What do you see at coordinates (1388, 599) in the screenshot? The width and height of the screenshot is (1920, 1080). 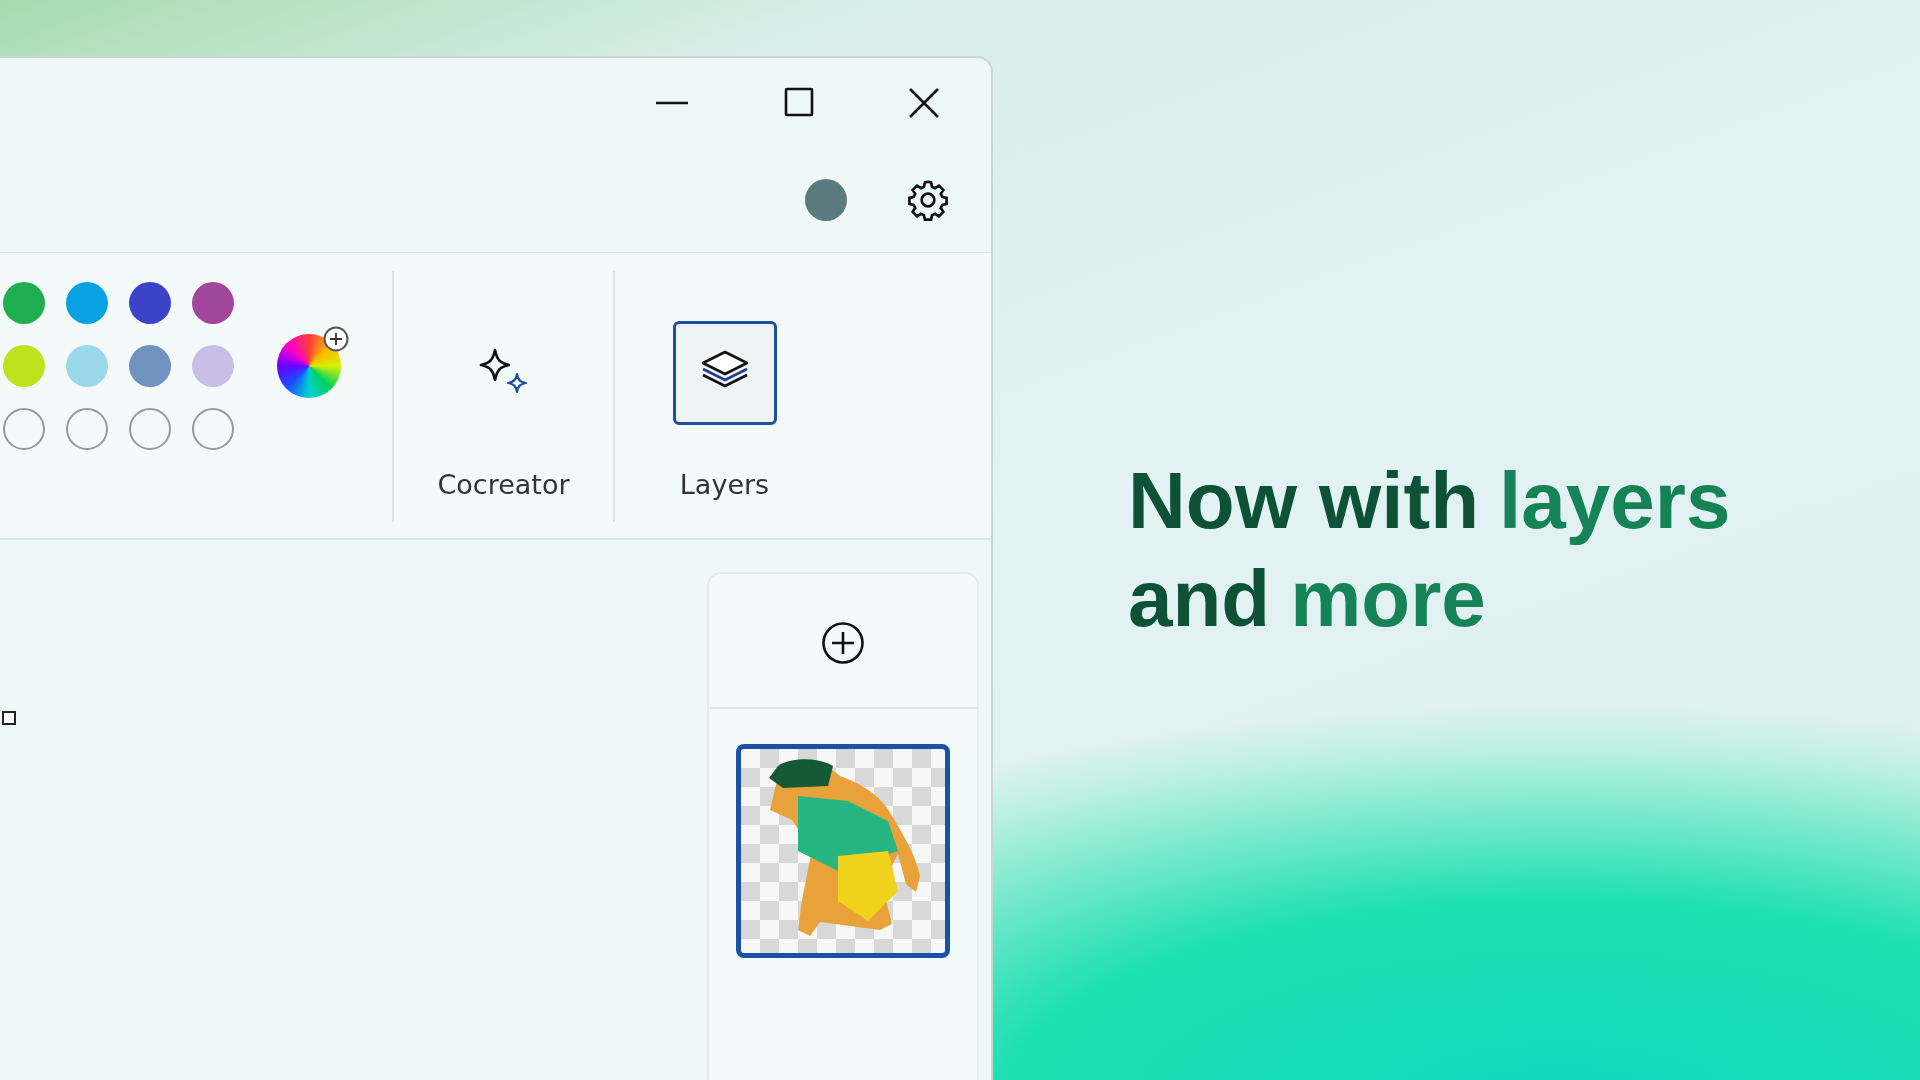 I see `headline-text: more` at bounding box center [1388, 599].